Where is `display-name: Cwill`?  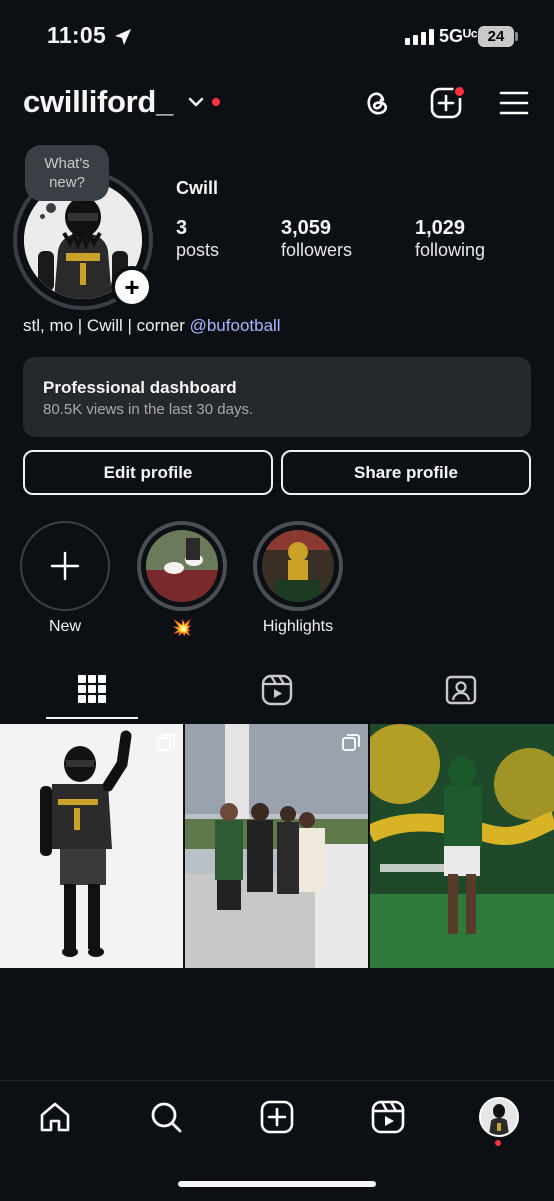
display-name: Cwill is located at coordinates (197, 188).